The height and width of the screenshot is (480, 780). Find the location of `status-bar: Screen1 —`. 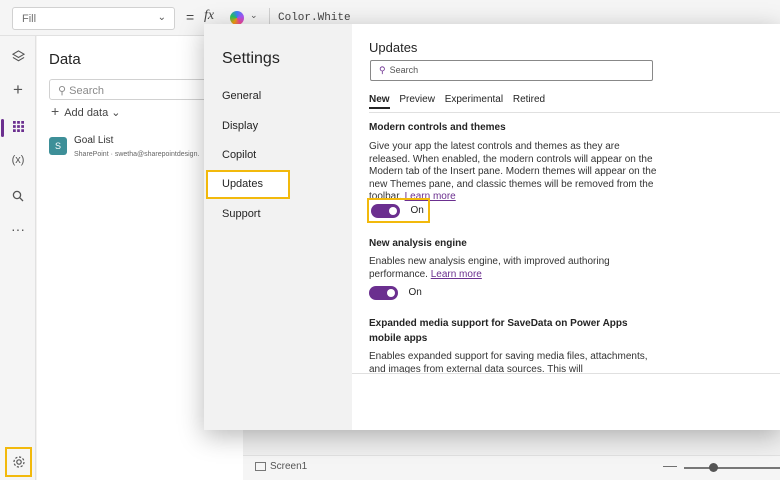

status-bar: Screen1 — is located at coordinates (511, 467).